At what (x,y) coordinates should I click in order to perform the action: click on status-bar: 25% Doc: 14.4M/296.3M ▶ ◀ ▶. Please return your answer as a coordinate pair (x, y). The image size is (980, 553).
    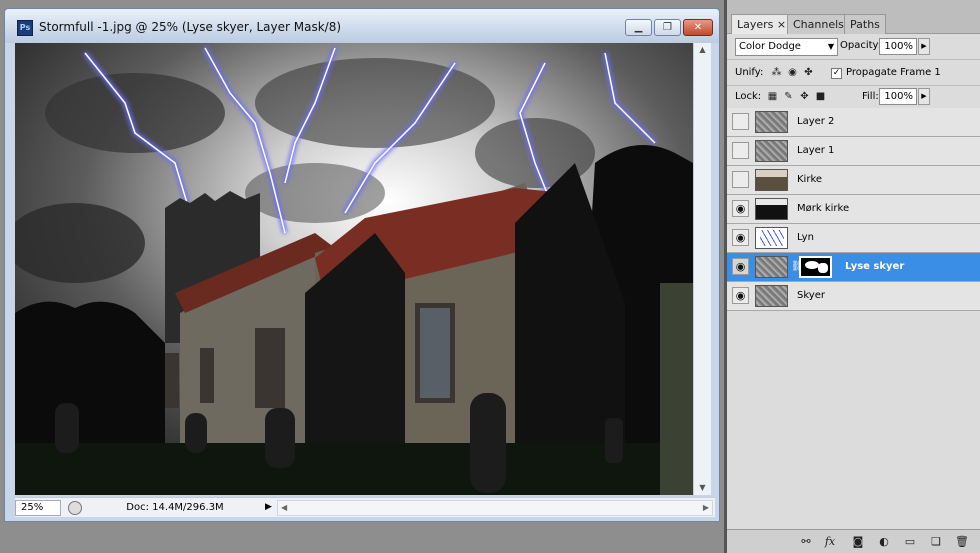
    Looking at the image, I should click on (365, 507).